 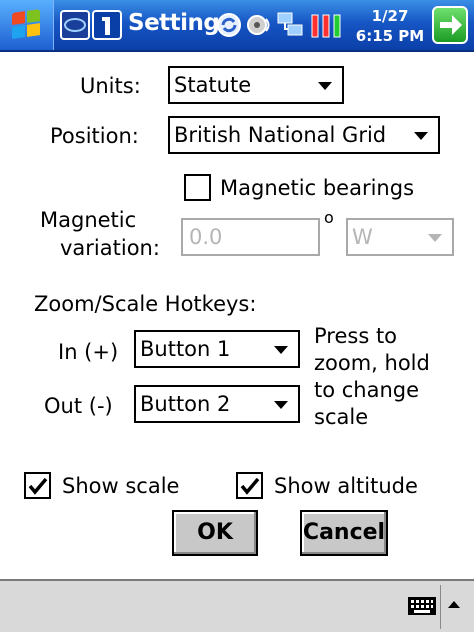 I want to click on ok-button: OK, so click(x=215, y=533).